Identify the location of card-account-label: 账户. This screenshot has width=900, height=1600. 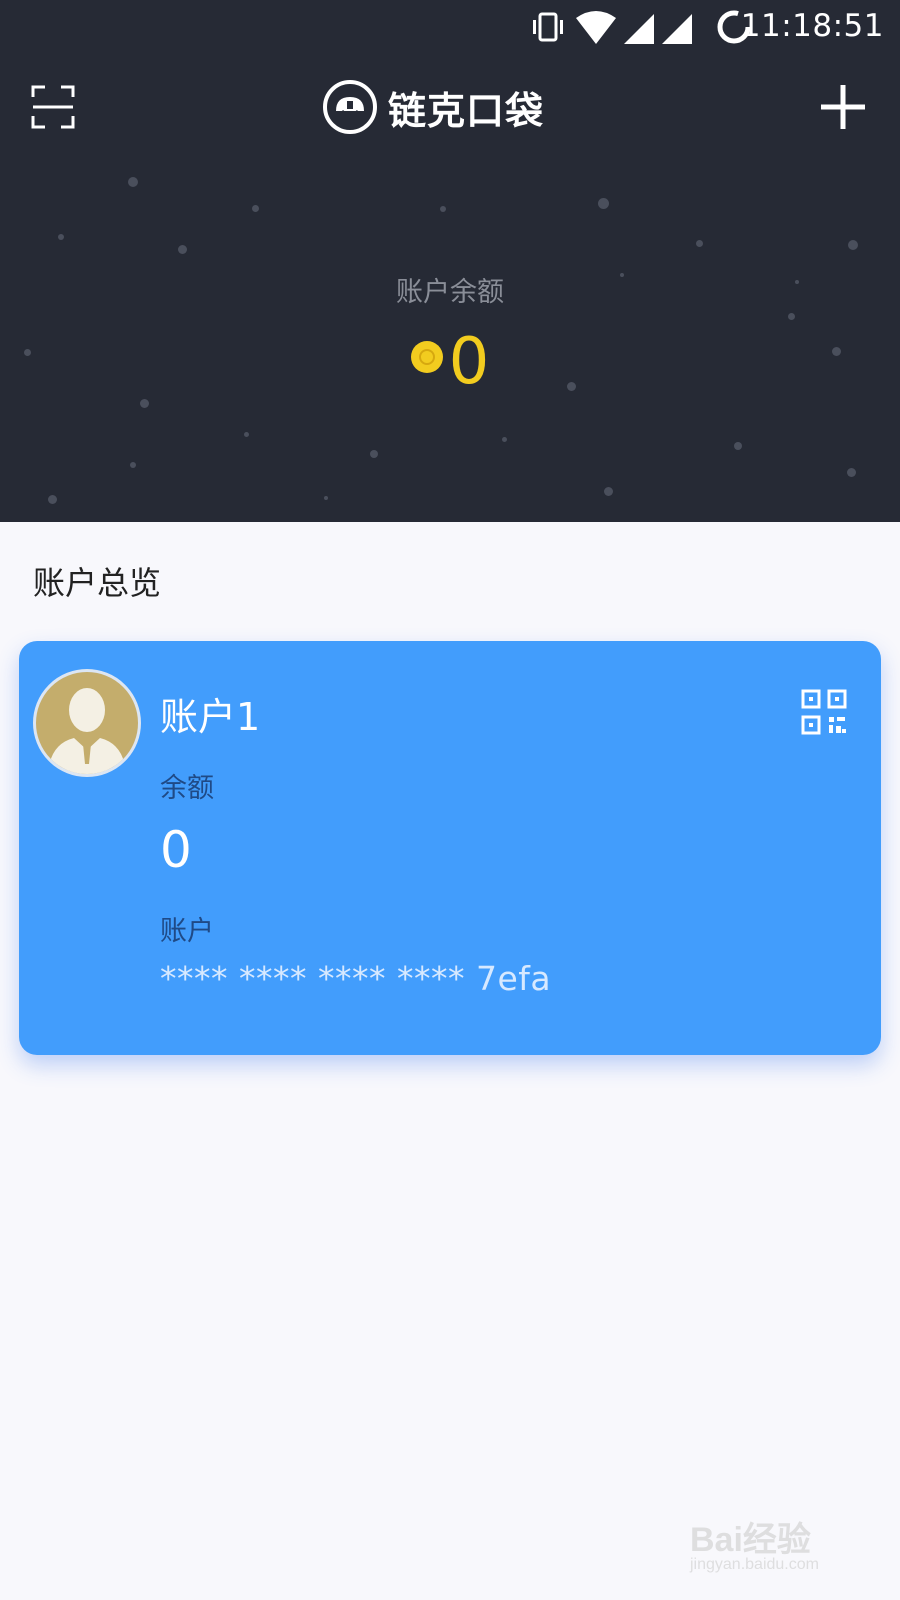
(187, 931).